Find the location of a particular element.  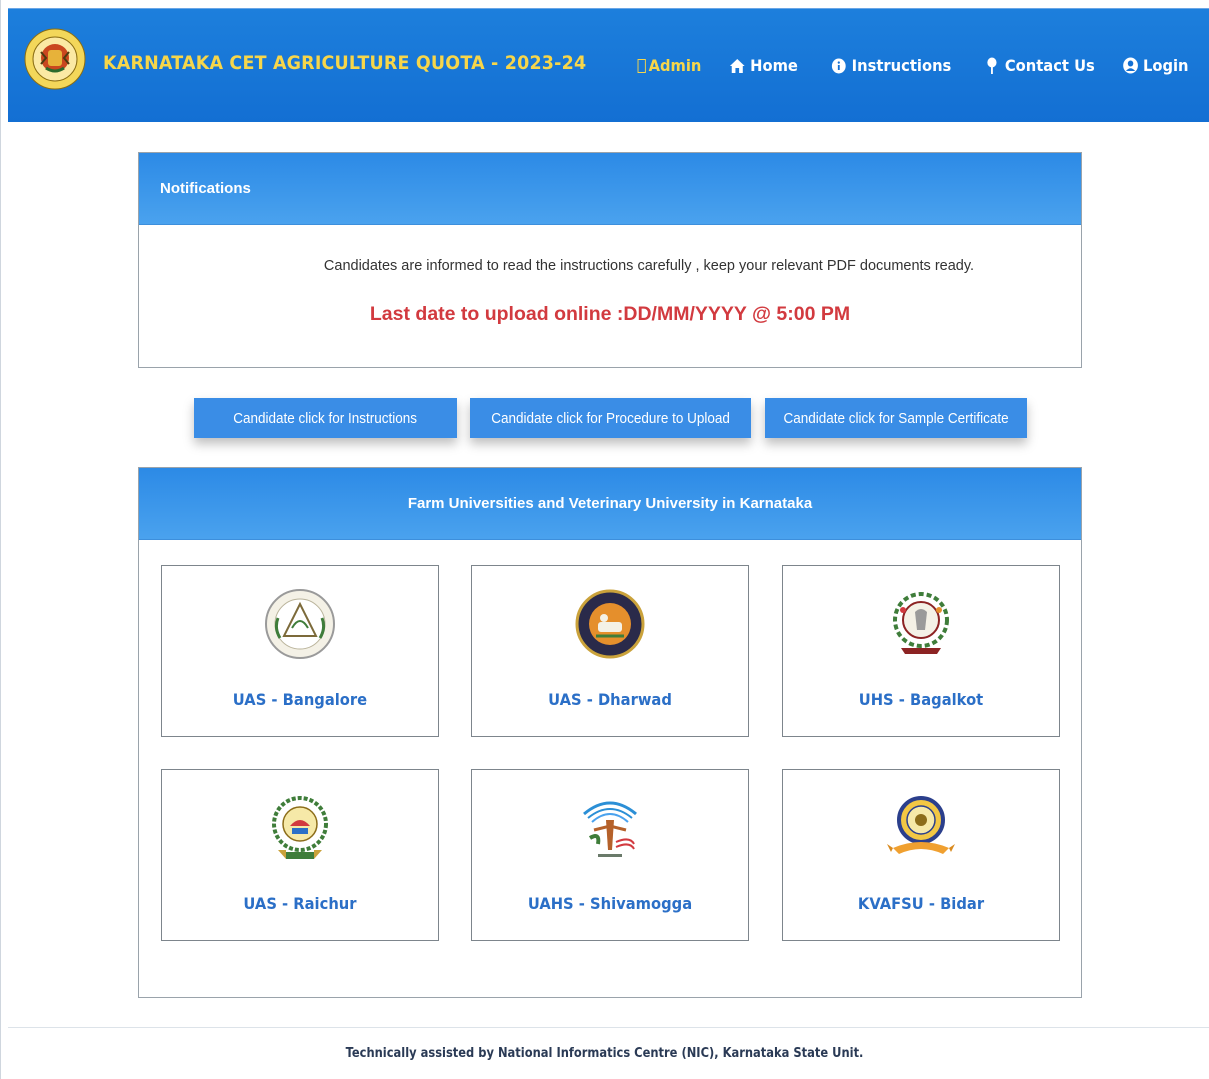

nav-home-label: Home is located at coordinates (774, 65).